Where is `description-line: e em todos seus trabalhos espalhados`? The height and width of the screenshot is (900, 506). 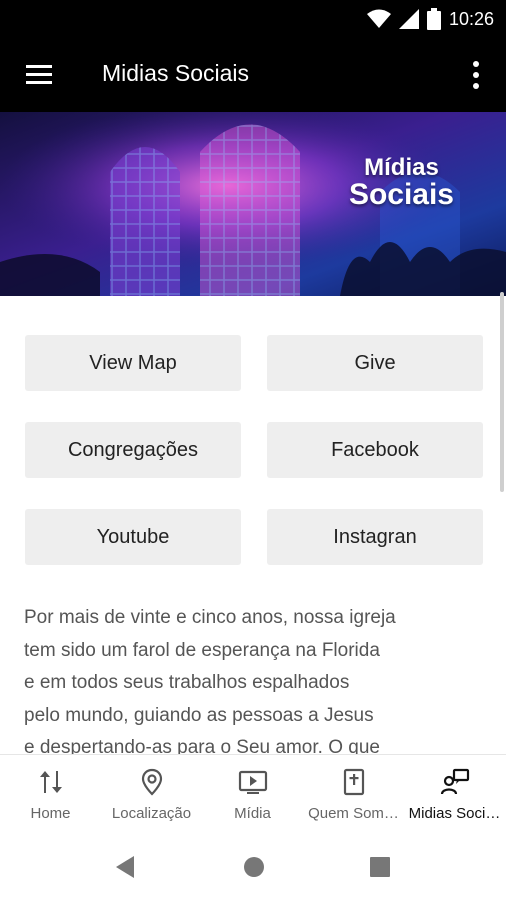 description-line: e em todos seus trabalhos espalhados is located at coordinates (187, 682).